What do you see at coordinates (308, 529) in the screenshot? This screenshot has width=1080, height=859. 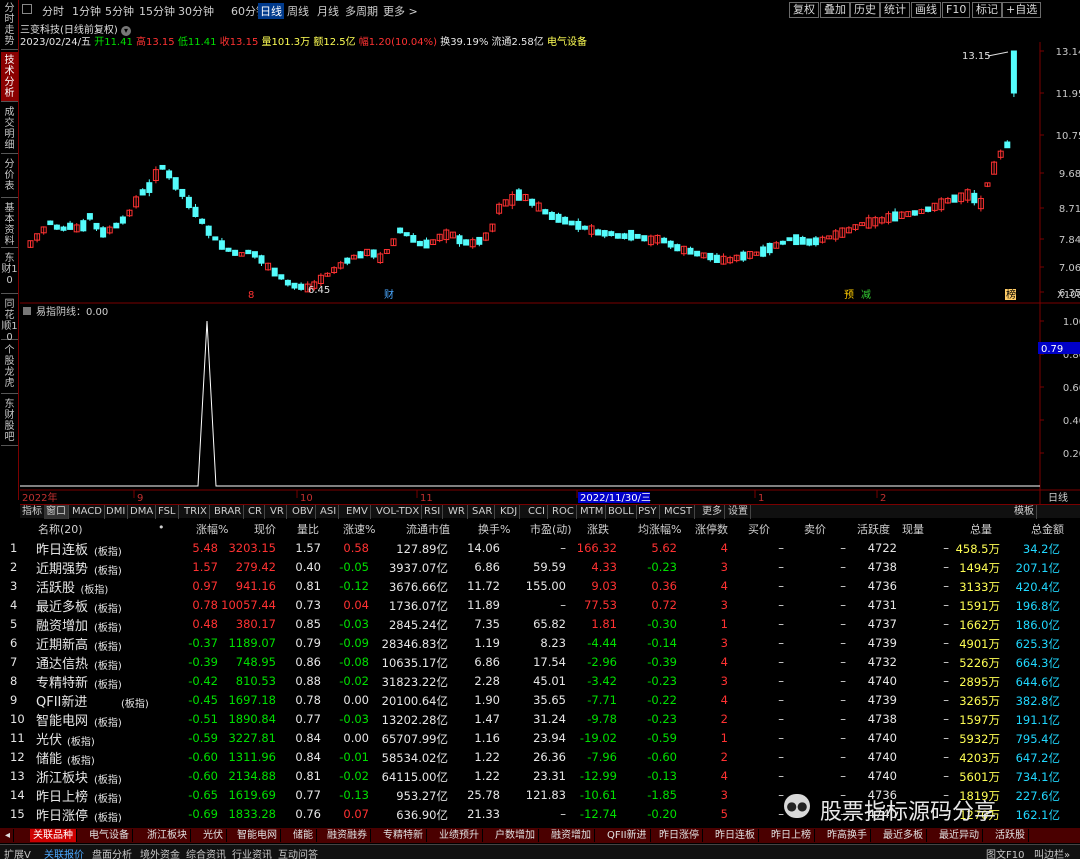 I see `column-header-4: 量比` at bounding box center [308, 529].